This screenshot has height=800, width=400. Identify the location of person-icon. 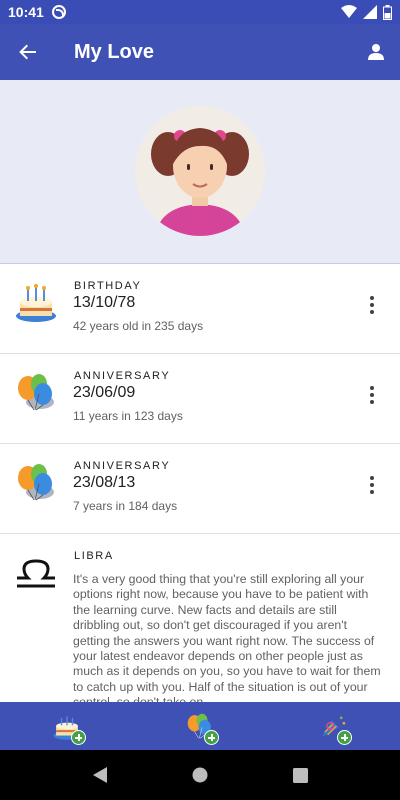
(376, 52).